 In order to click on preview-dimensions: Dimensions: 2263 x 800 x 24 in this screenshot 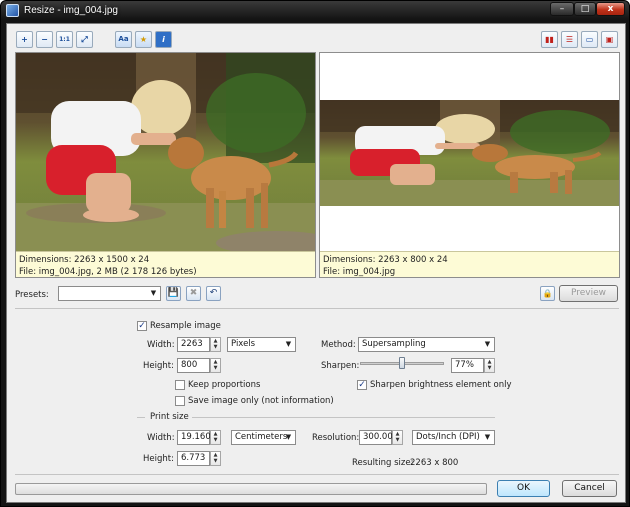, I will do `click(385, 260)`.